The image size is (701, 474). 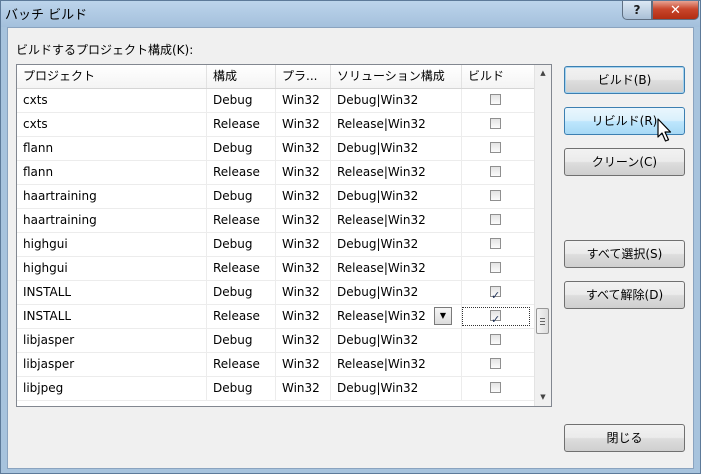 I want to click on table-row: haartraining Release Win32 Release|Win32, so click(x=275, y=221).